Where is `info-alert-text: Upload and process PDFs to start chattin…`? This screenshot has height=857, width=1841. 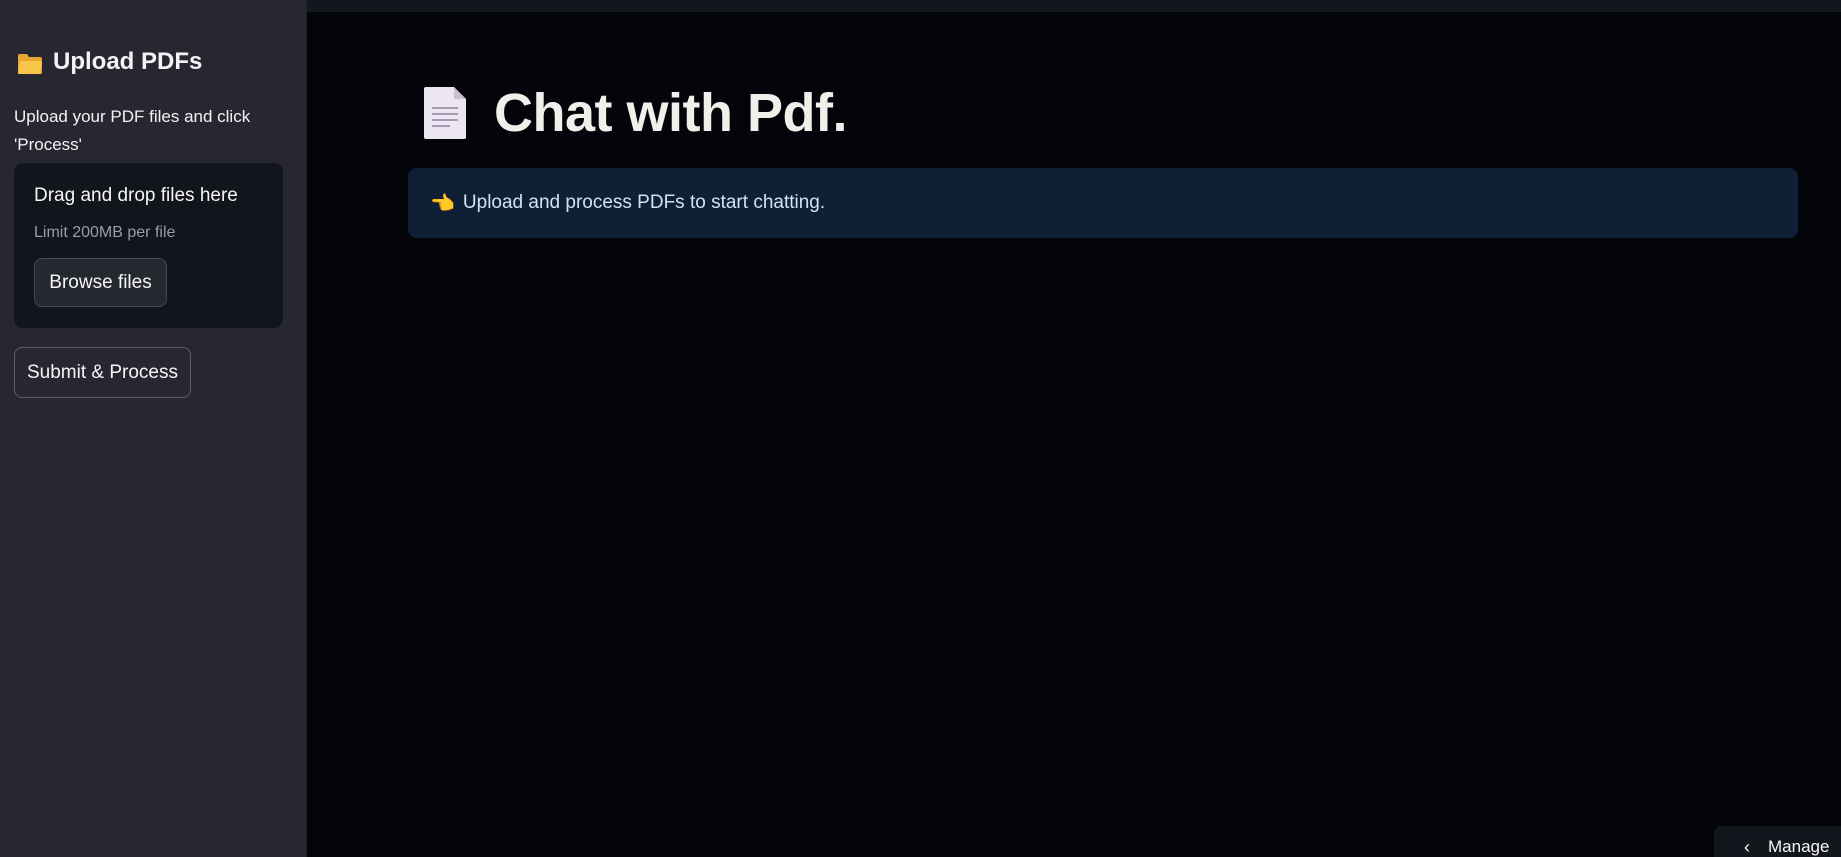 info-alert-text: Upload and process PDFs to start chattin… is located at coordinates (644, 202).